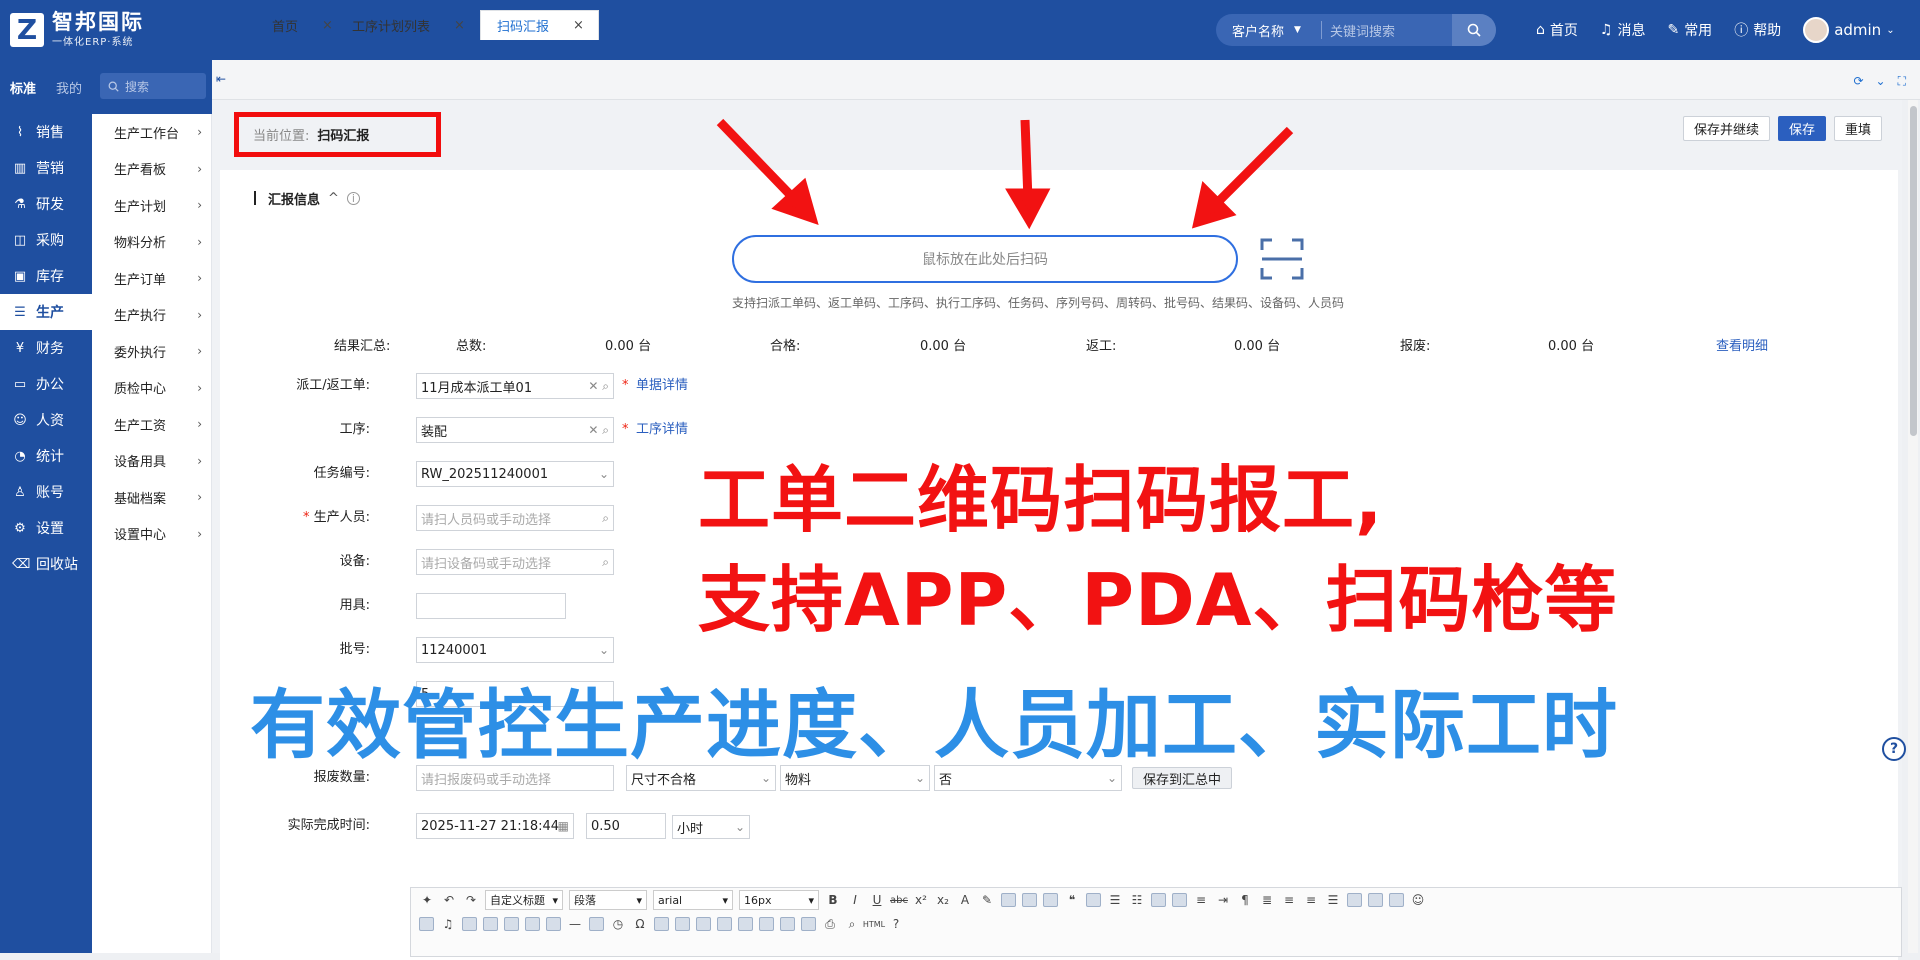 The height and width of the screenshot is (960, 1920). Describe the element at coordinates (46, 564) in the screenshot. I see `sidebar-item: ⌫ 回收站` at that location.